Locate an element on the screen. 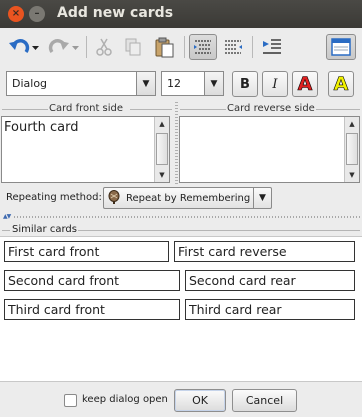 This screenshot has height=417, width=362. redo-button is located at coordinates (63, 47).